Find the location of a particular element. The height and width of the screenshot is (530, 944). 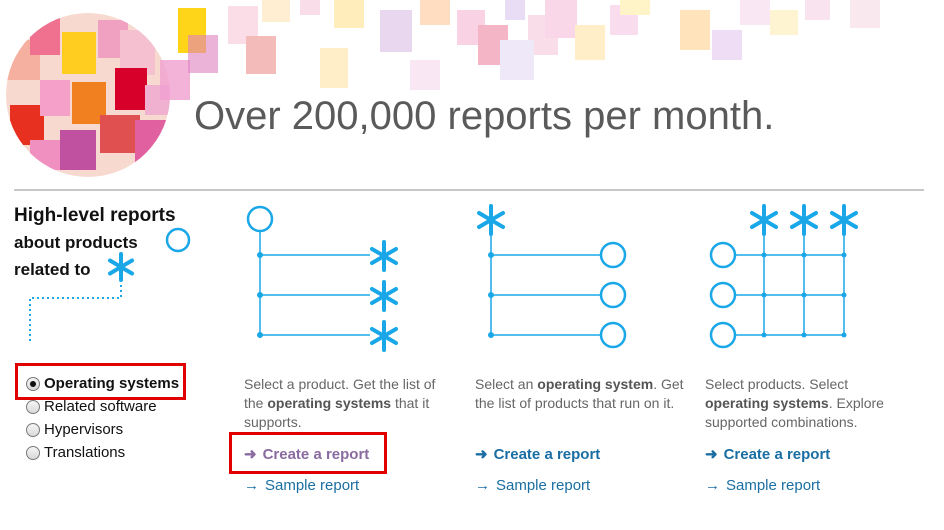

dotted-connector is located at coordinates (75, 313).